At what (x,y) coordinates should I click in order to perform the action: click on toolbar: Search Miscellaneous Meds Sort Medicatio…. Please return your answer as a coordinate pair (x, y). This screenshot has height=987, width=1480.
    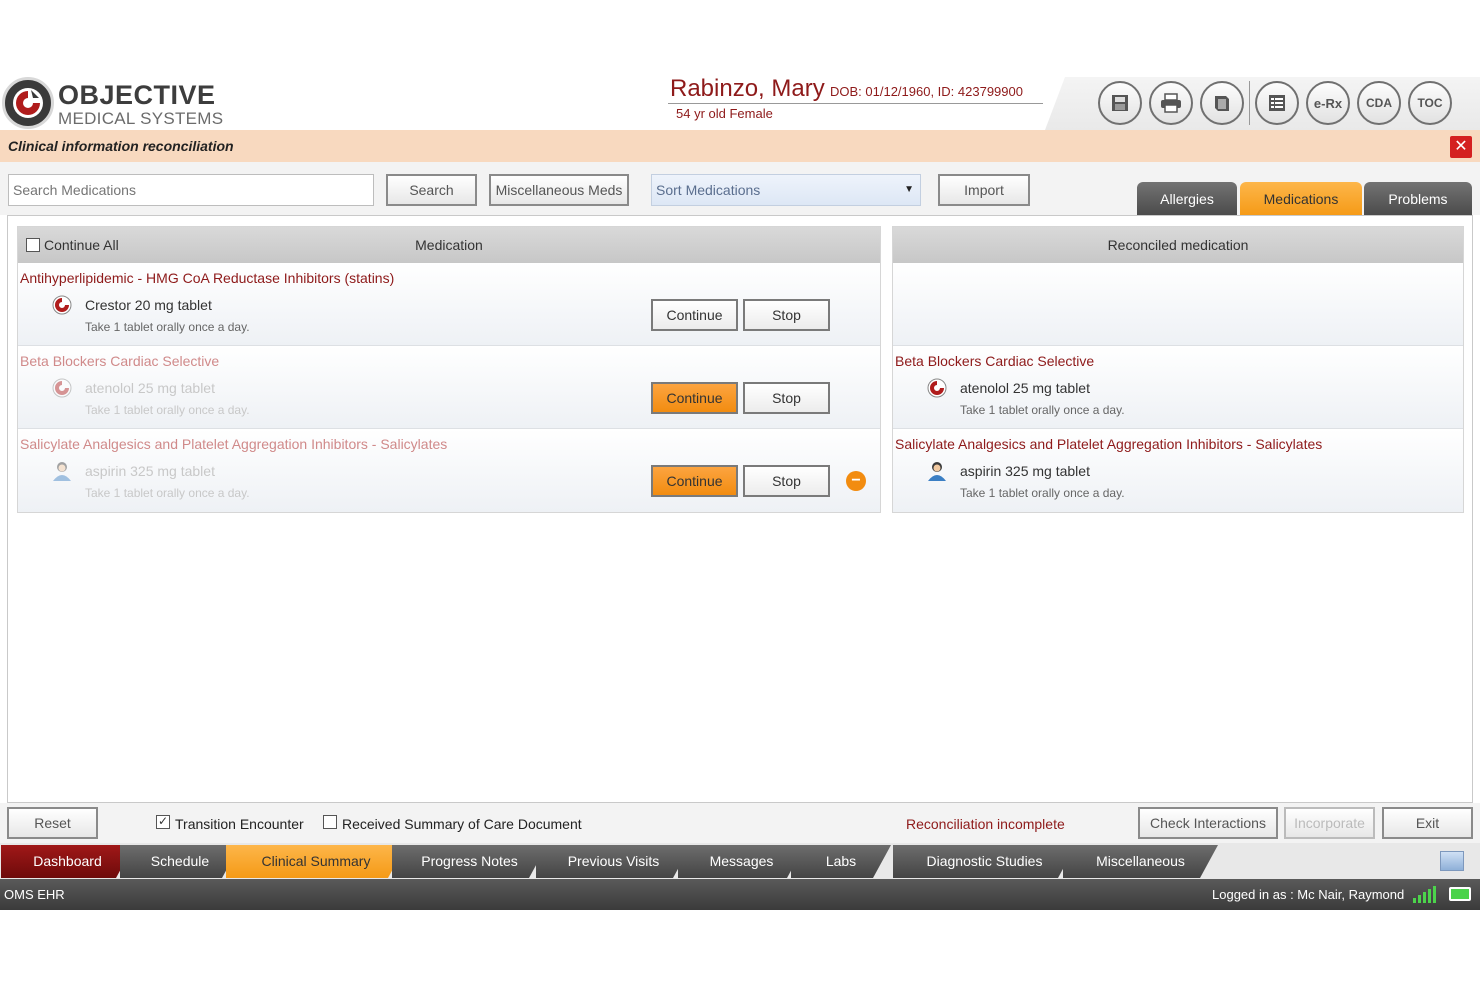
    Looking at the image, I should click on (740, 189).